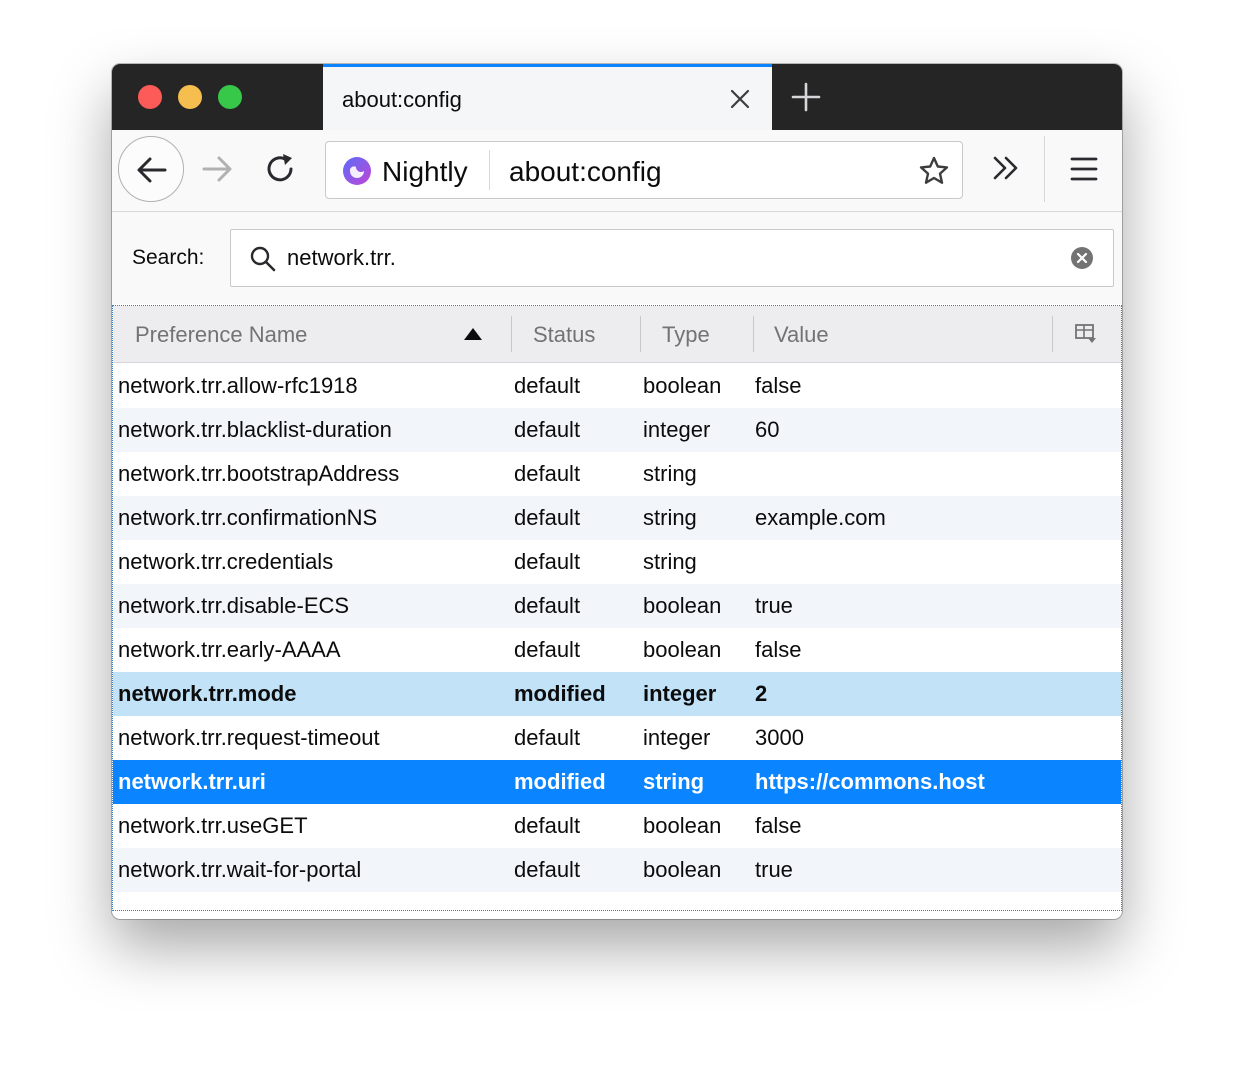 Image resolution: width=1234 pixels, height=1080 pixels. Describe the element at coordinates (229, 649) in the screenshot. I see `cell-name: network.trr.early-AAAA` at that location.